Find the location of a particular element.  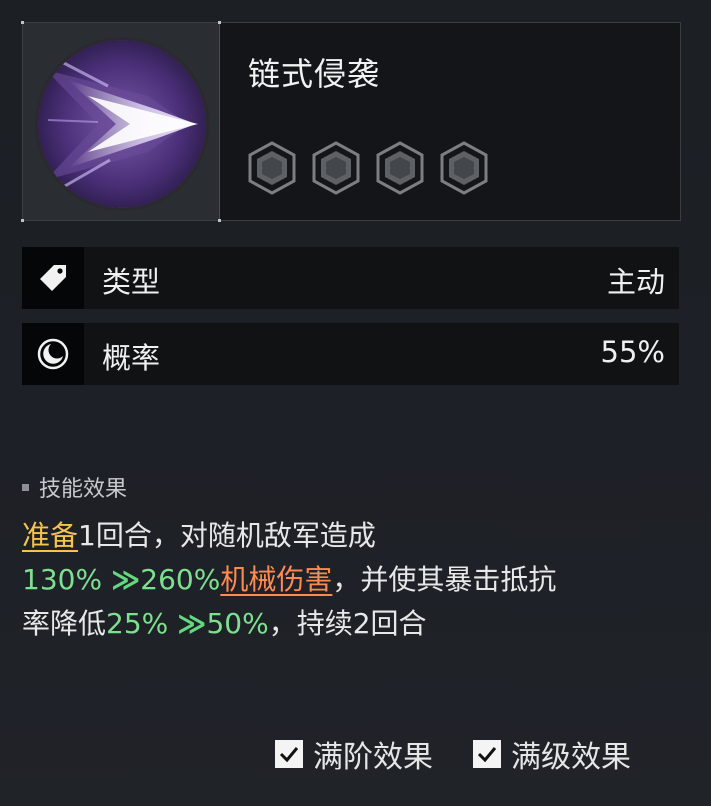

attribute-value: 主动 is located at coordinates (635, 282).